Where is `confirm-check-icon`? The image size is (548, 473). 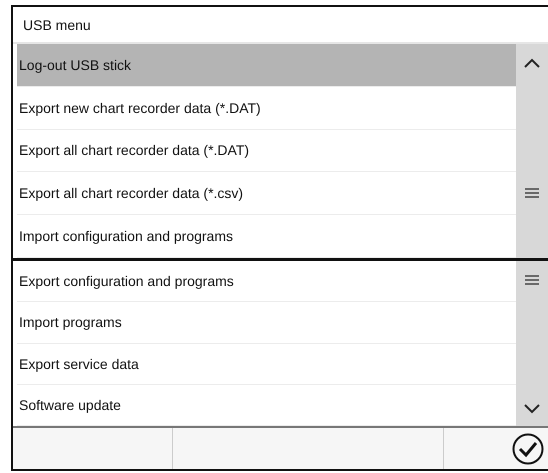
confirm-check-icon is located at coordinates (528, 448).